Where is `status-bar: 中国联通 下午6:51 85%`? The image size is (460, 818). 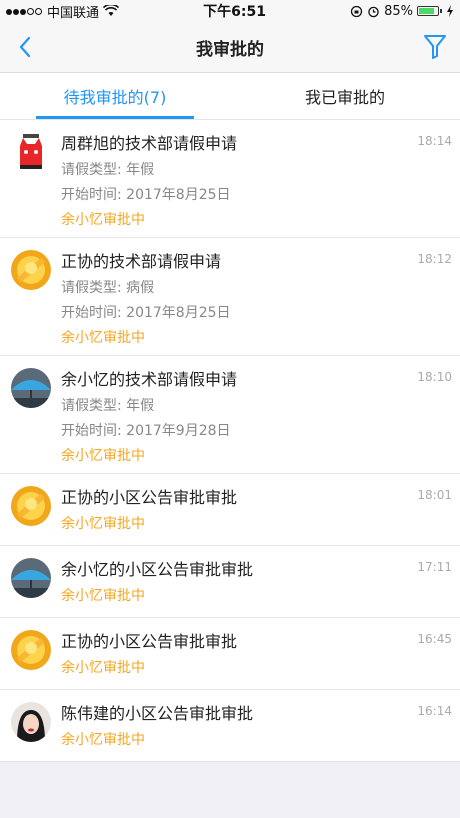 status-bar: 中国联通 下午6:51 85% is located at coordinates (230, 11).